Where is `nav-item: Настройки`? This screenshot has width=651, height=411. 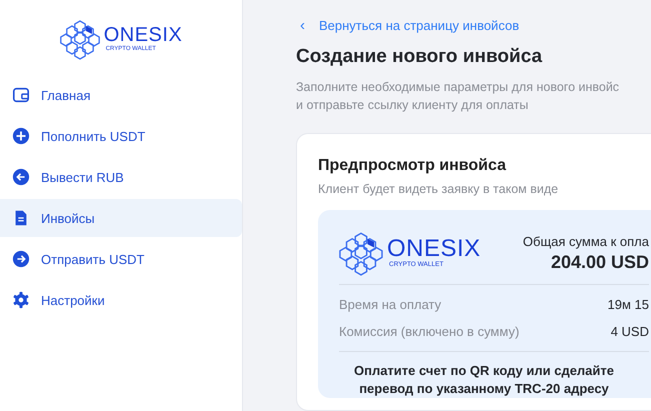 nav-item: Настройки is located at coordinates (121, 300).